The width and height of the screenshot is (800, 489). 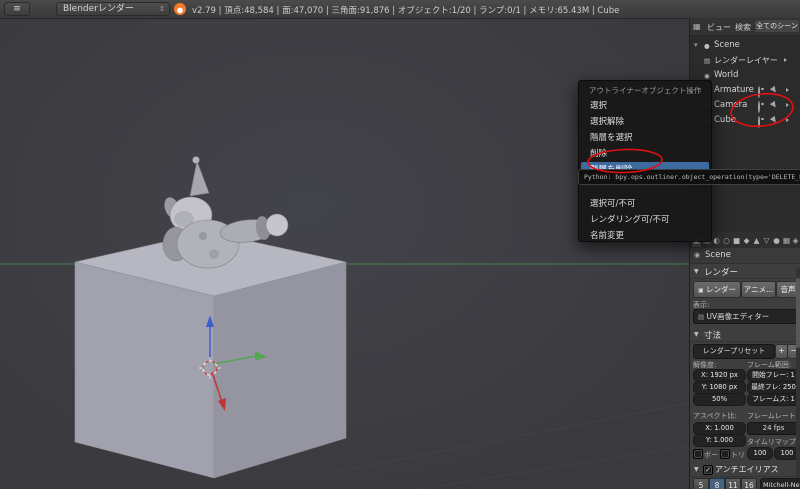 What do you see at coordinates (743, 27) in the screenshot?
I see `outliner-search-menu: 検索` at bounding box center [743, 27].